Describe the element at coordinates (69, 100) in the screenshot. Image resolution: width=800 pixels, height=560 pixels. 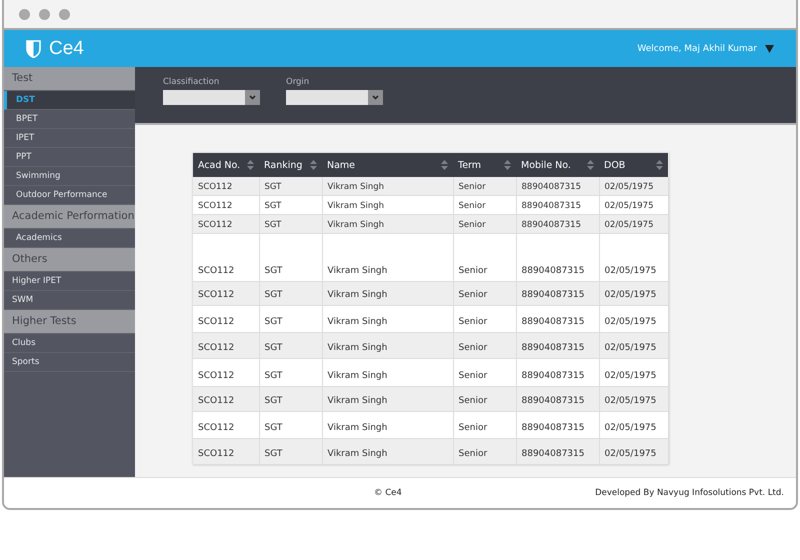
I see `sidebar-item: DST` at that location.